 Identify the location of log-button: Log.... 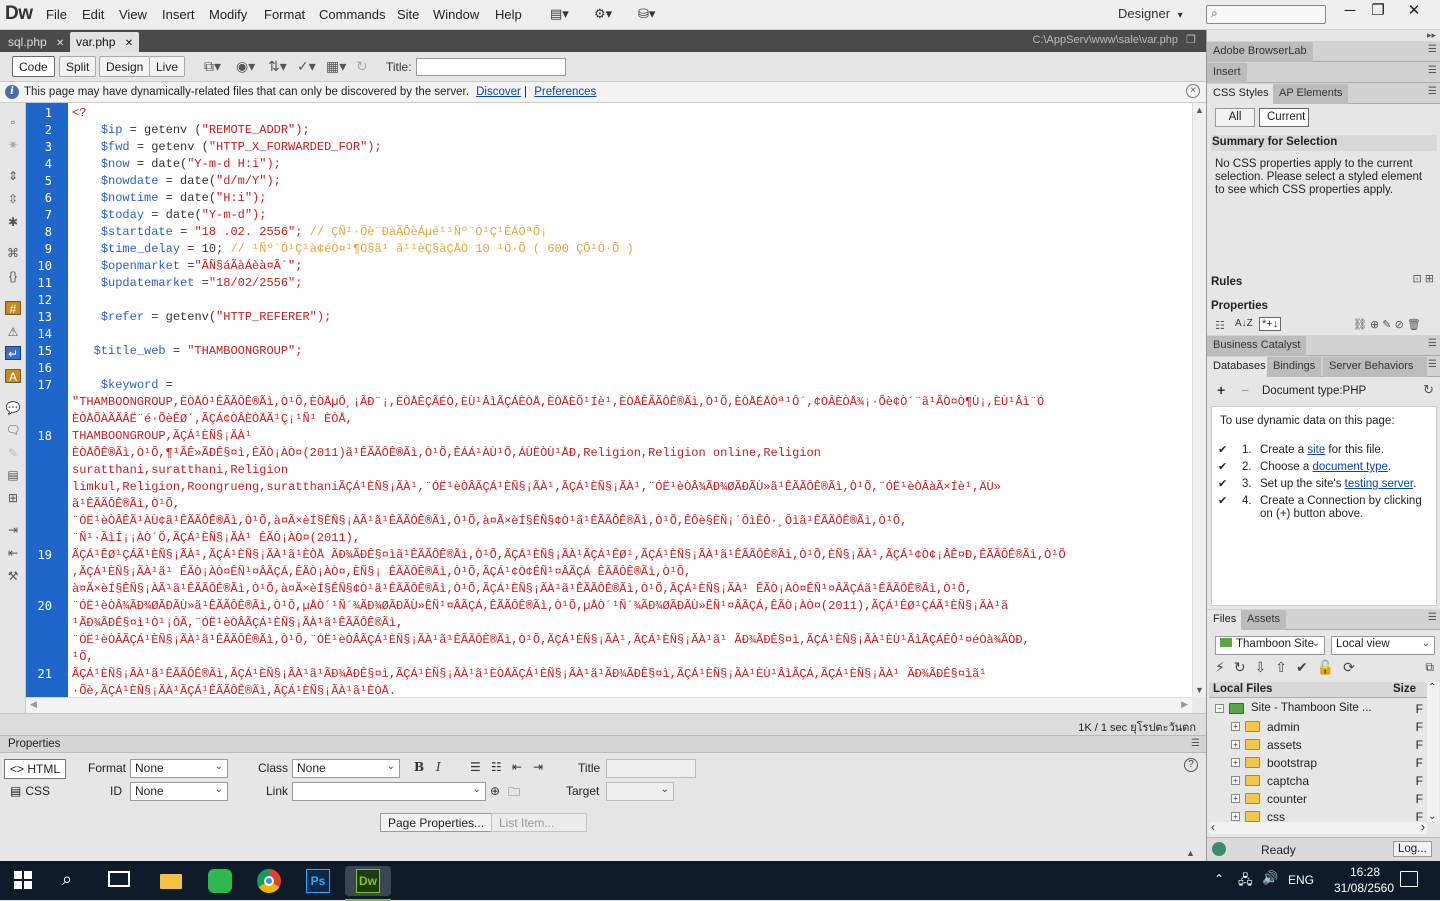
(1412, 849).